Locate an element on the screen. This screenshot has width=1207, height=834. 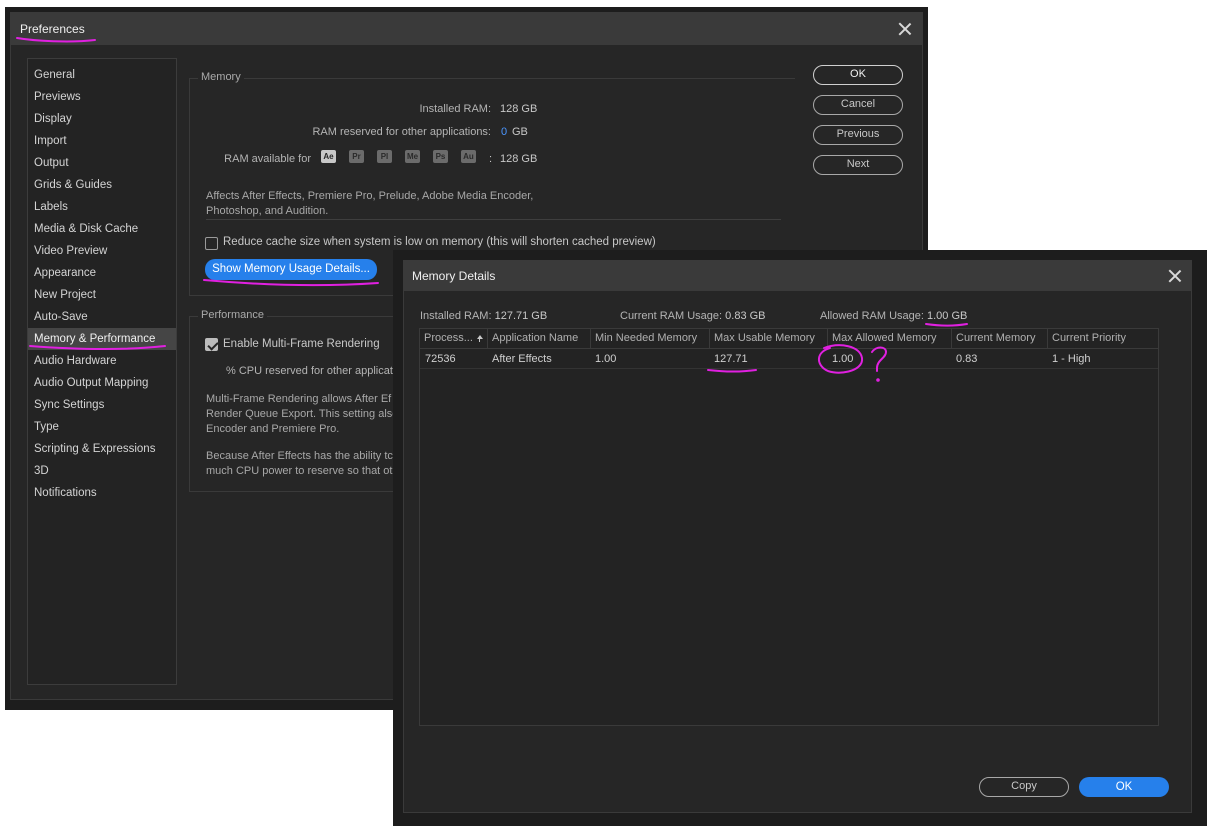
installed-ram-label: Installed RAM: is located at coordinates (455, 109).